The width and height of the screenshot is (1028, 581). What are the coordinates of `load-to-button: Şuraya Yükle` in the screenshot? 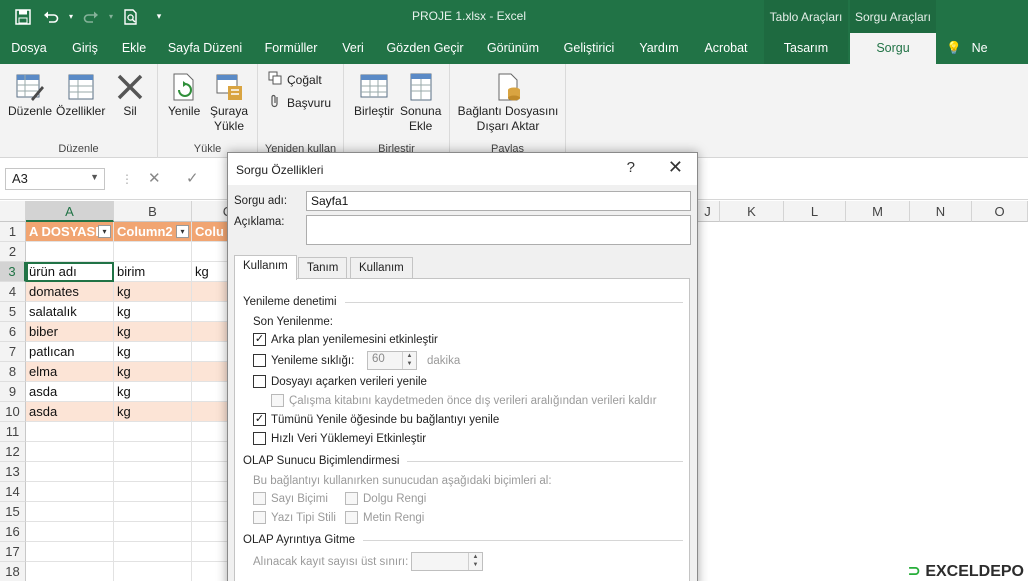 It's located at (229, 102).